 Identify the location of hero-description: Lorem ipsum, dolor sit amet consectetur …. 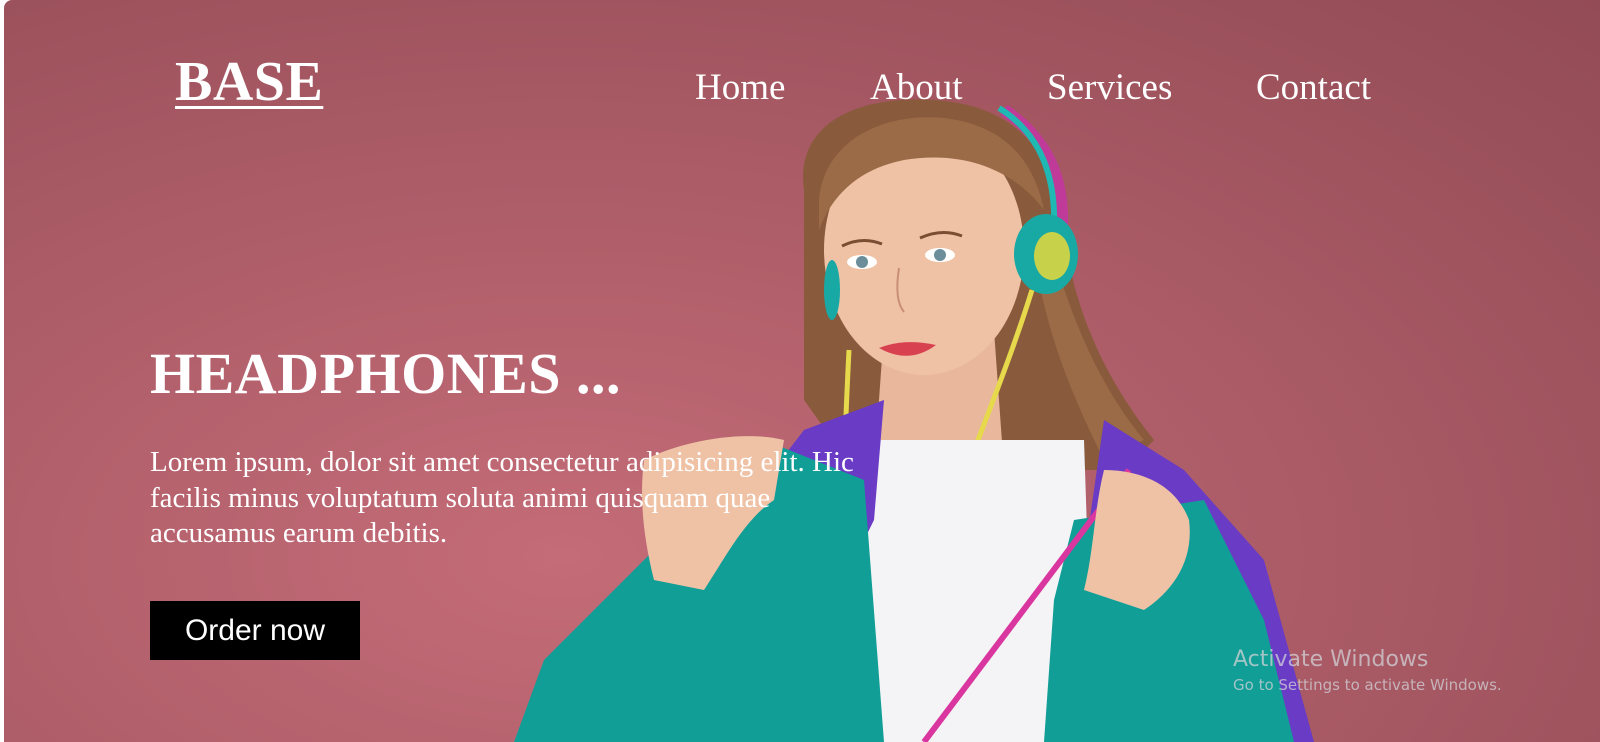
(502, 497).